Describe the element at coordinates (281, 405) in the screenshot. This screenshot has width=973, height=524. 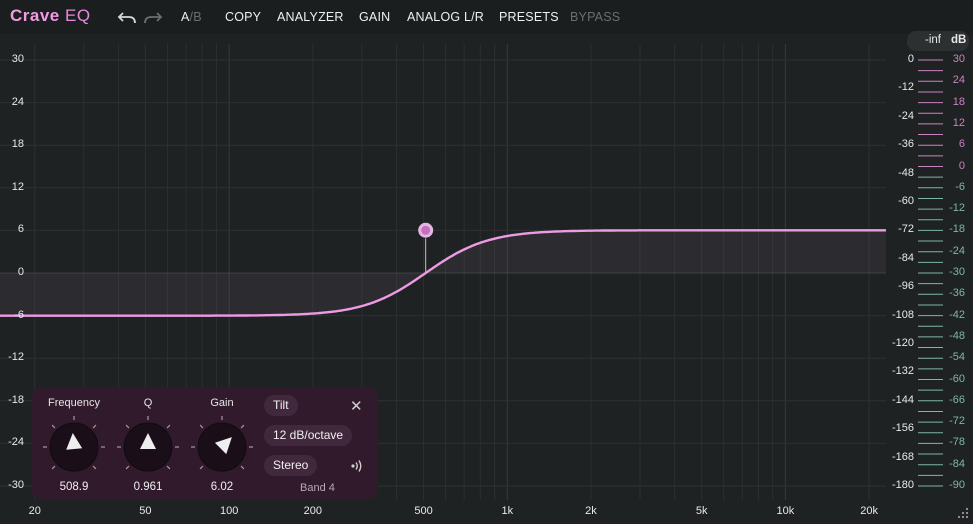
I see `filter-type-select: Tilt` at that location.